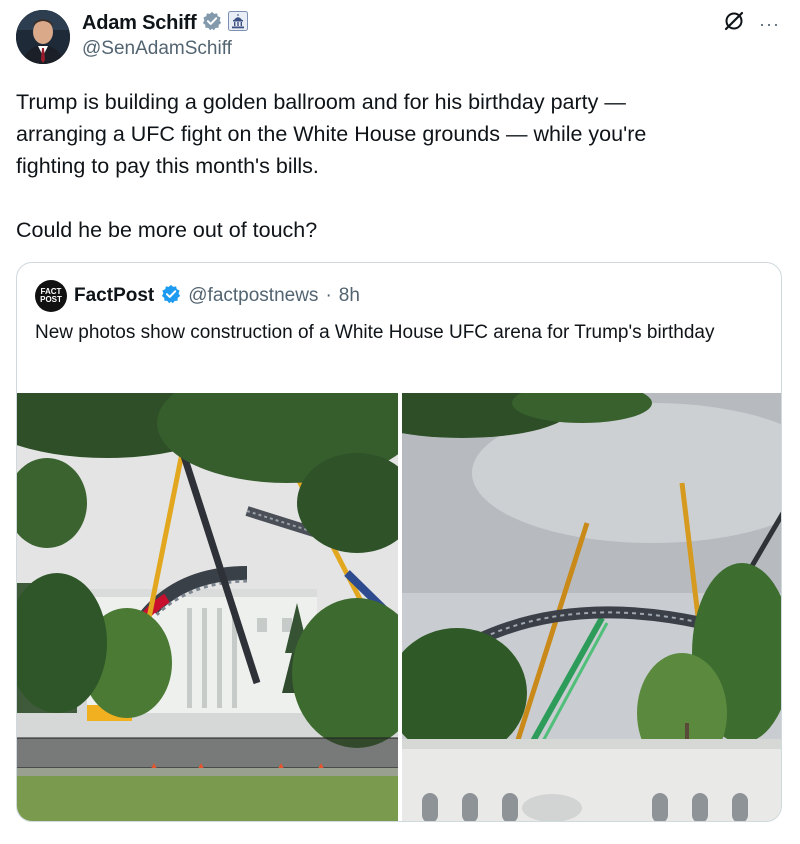 The image size is (800, 844). I want to click on author-display-name: Adam Schiff, so click(139, 23).